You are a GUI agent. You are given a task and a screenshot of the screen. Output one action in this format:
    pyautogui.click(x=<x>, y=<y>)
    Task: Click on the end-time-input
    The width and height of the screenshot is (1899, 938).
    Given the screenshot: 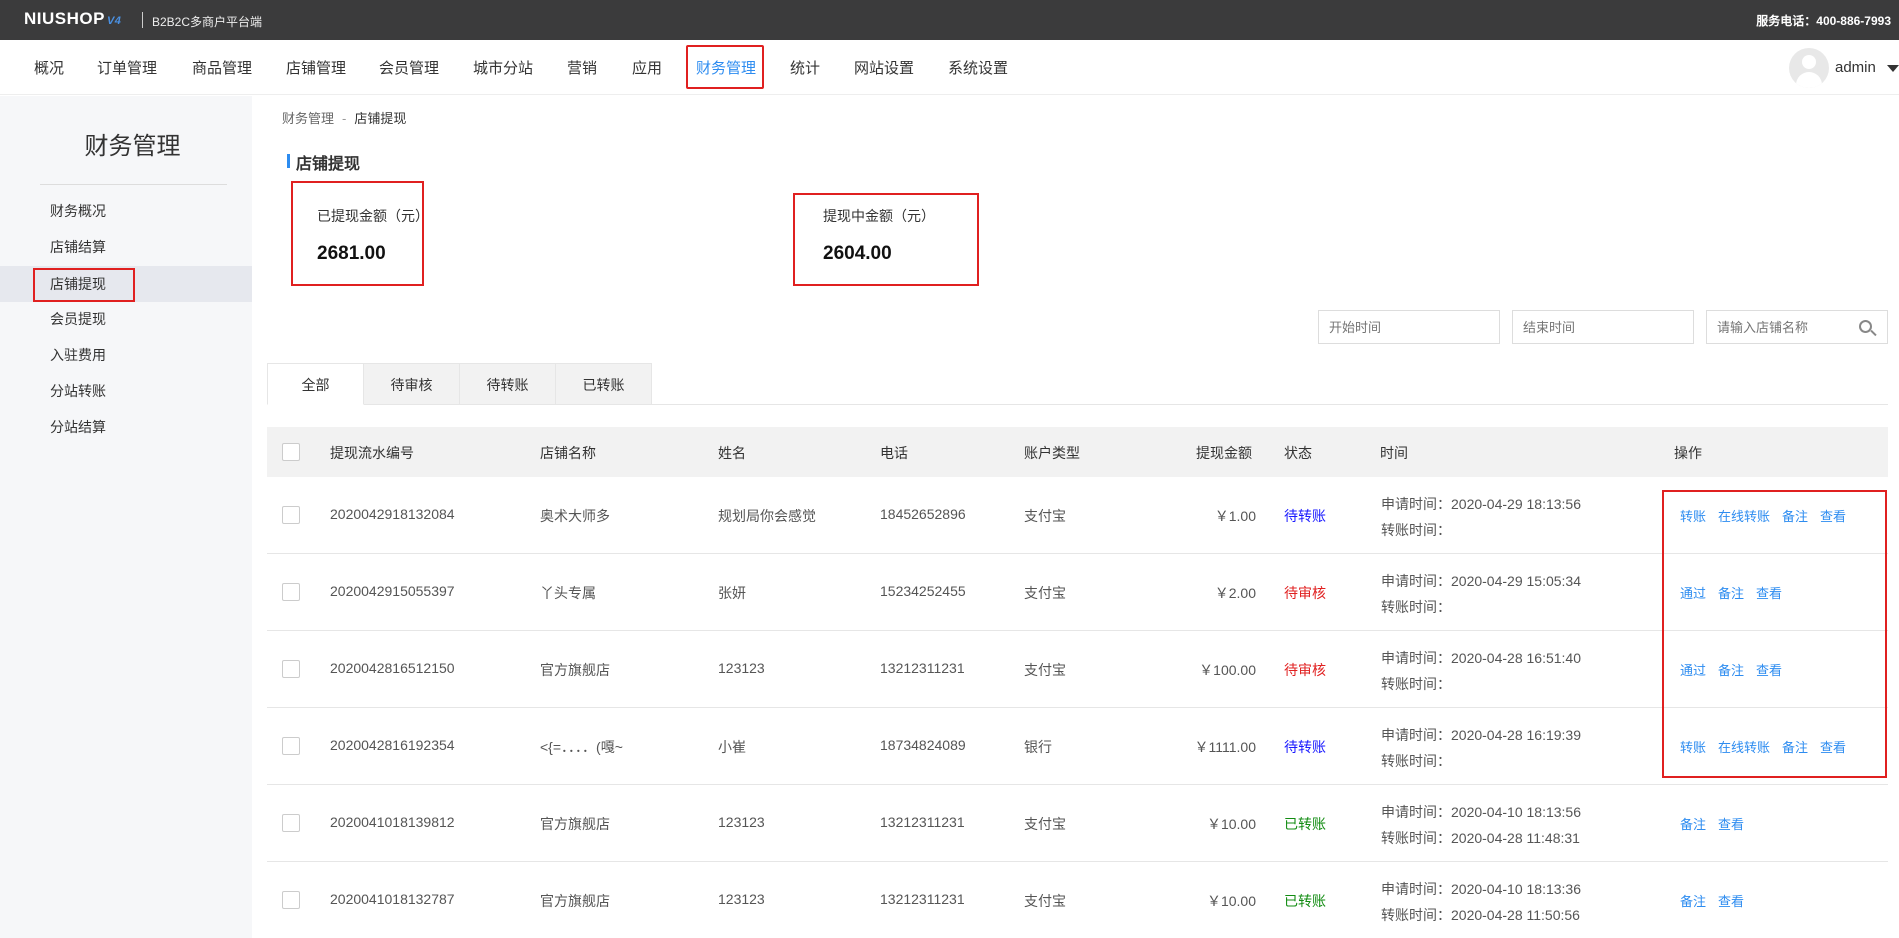 What is the action you would take?
    pyautogui.click(x=1603, y=327)
    